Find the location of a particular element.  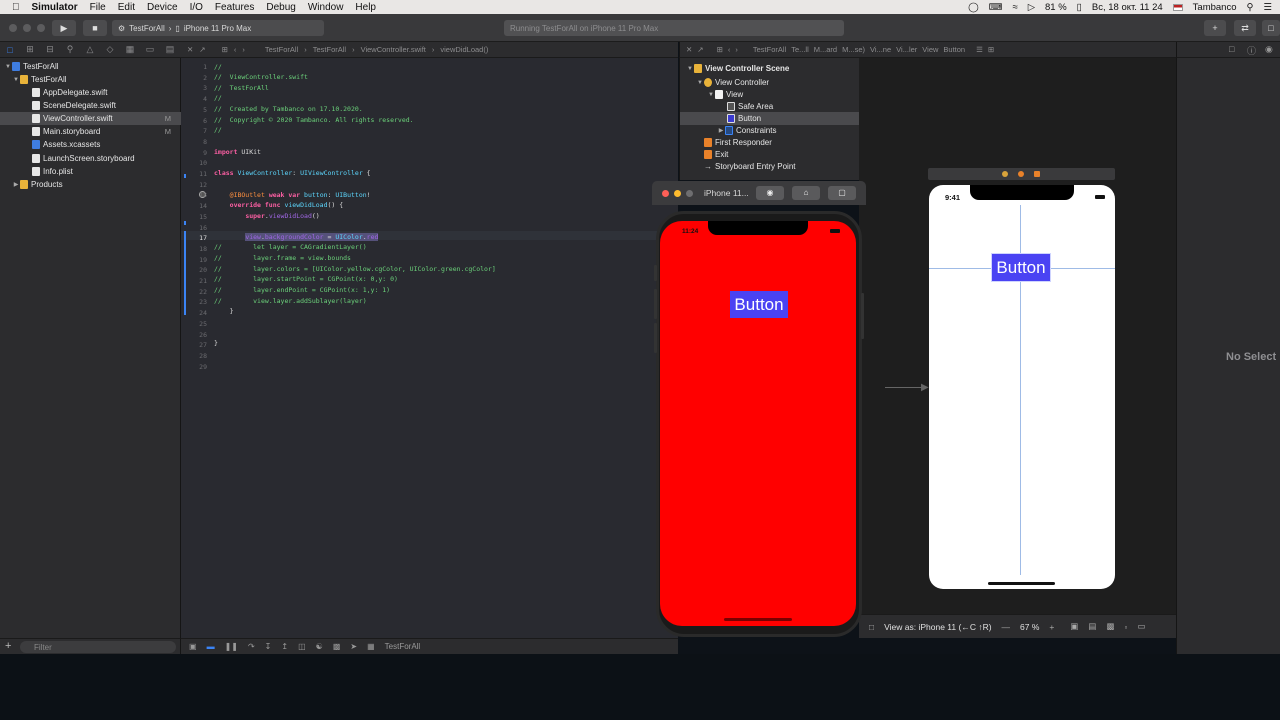

shield-icon: ◯ is located at coordinates (973, 7).